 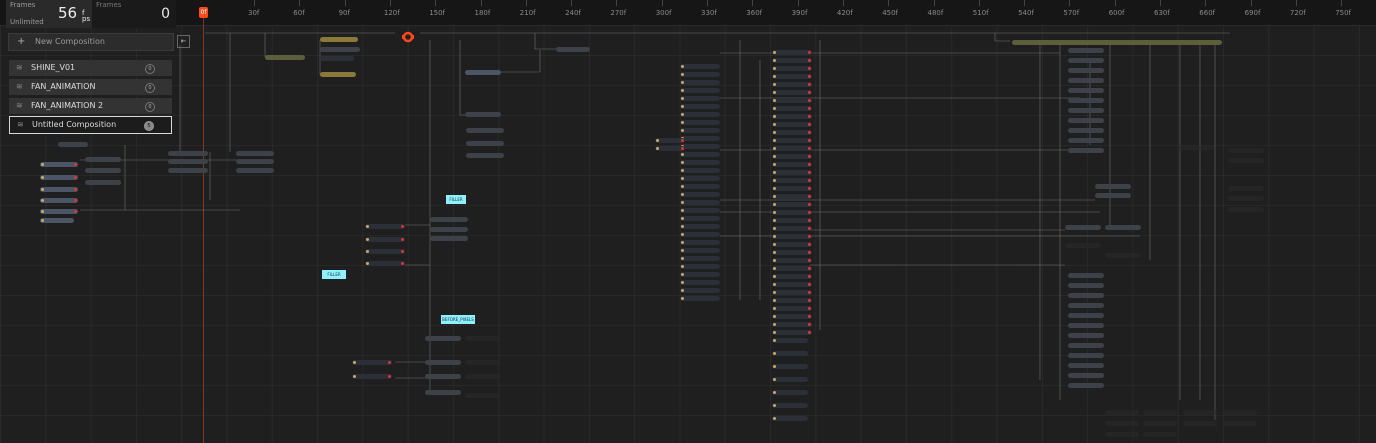 What do you see at coordinates (334, 274) in the screenshot?
I see `canvas-label: FILLER` at bounding box center [334, 274].